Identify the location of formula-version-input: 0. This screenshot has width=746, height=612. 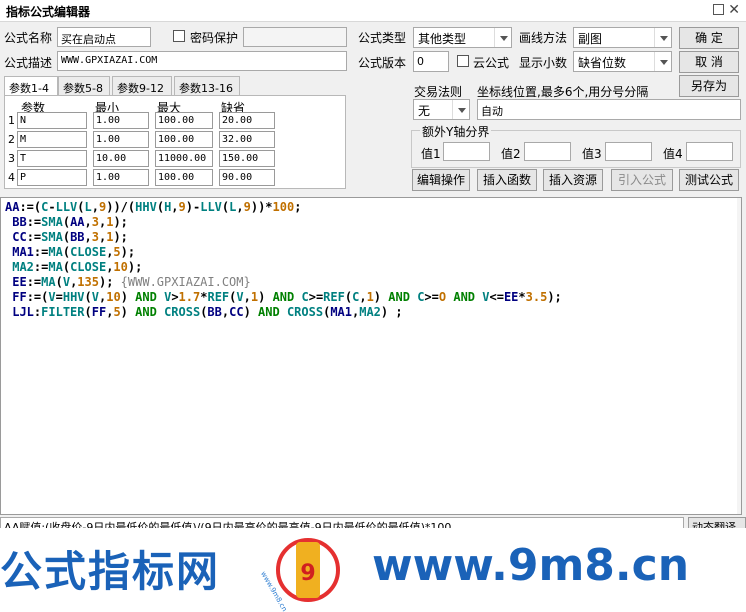
(431, 61).